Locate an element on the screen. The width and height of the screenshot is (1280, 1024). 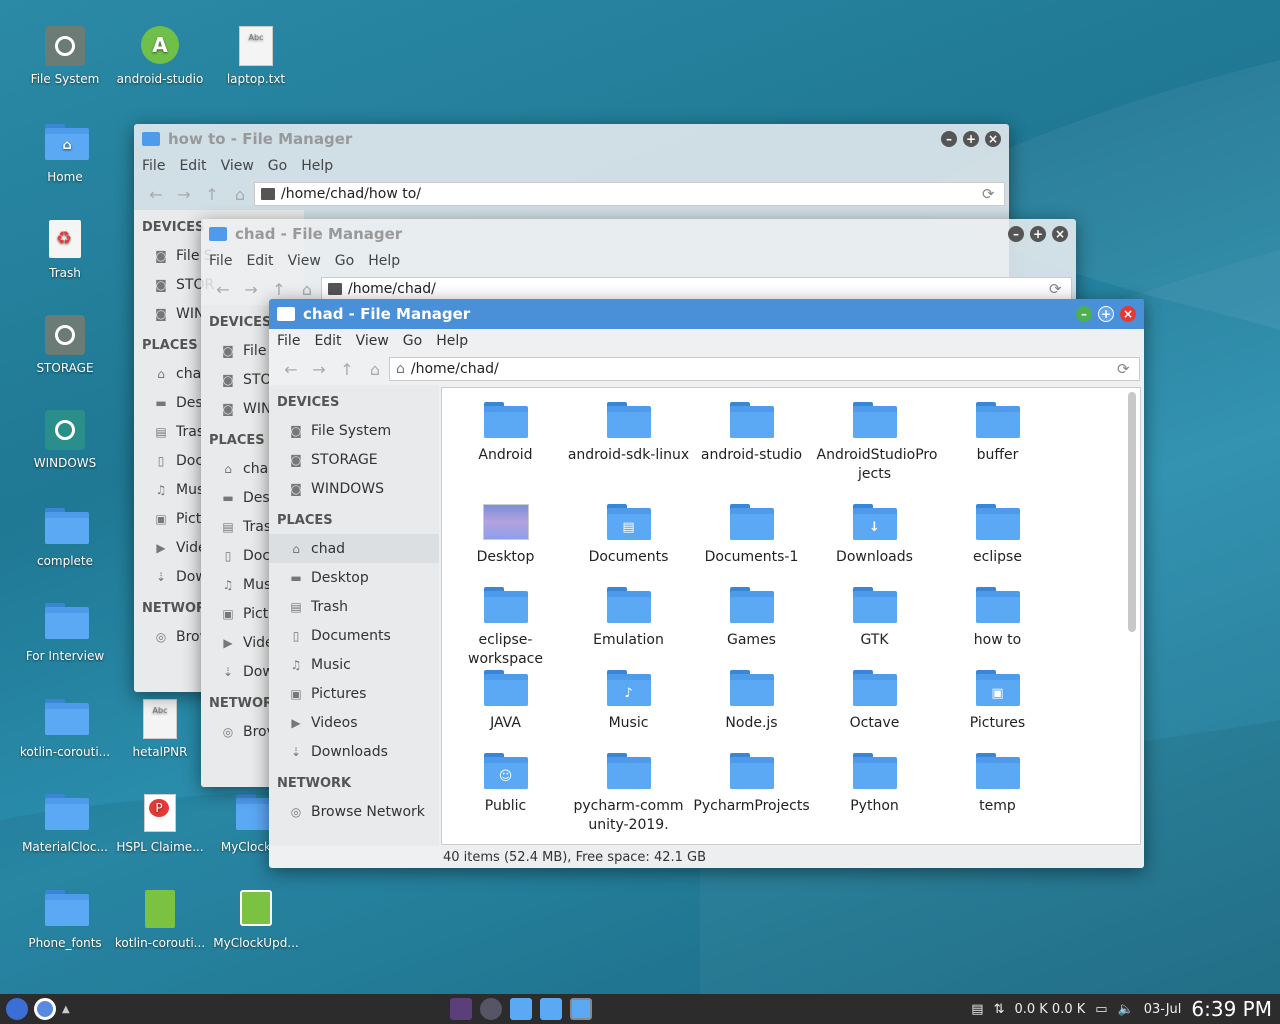
sidebar-item-videos: ▶ Videos is located at coordinates (354, 722).